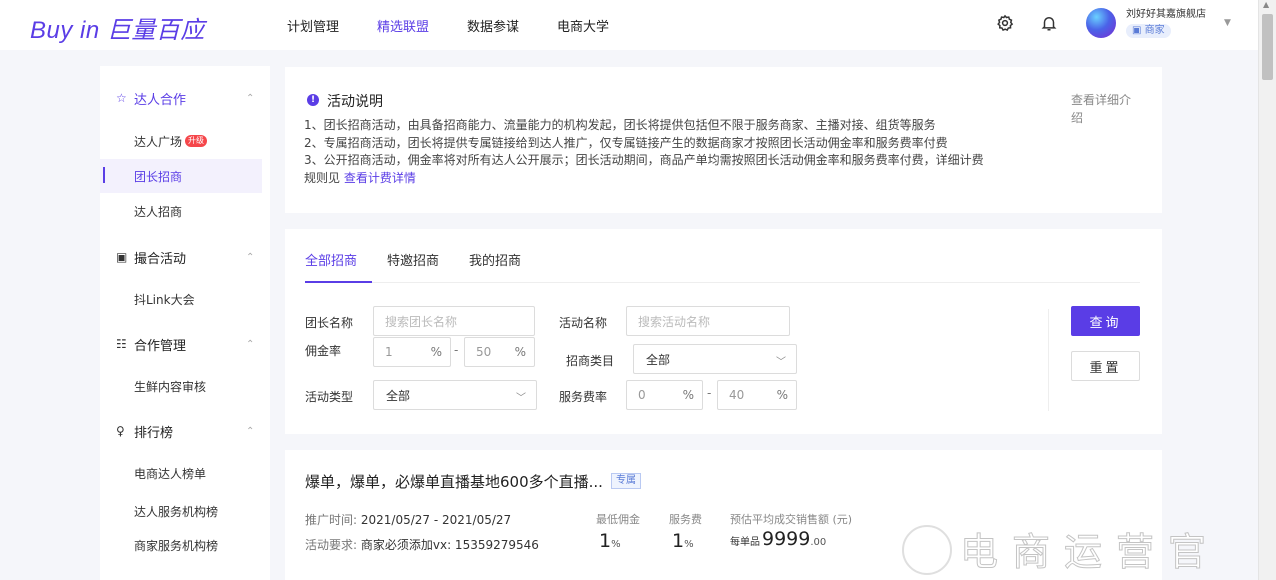 Image resolution: width=1276 pixels, height=580 pixels. I want to click on nav-item-plan: 计划管理, so click(313, 25).